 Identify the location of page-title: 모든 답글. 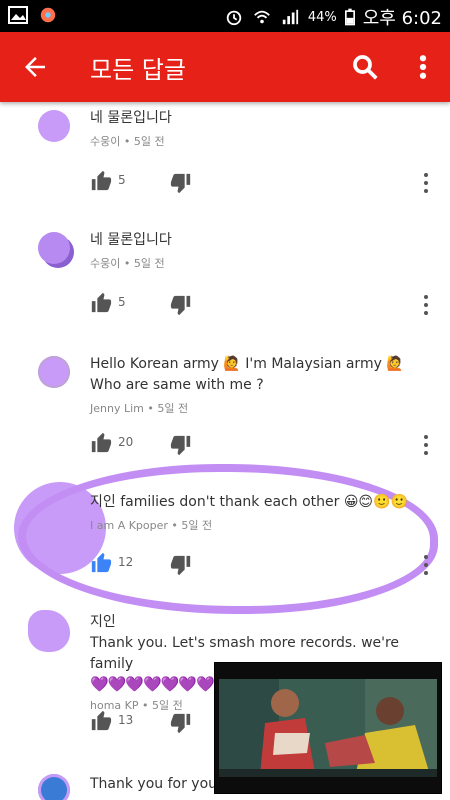
(138, 70).